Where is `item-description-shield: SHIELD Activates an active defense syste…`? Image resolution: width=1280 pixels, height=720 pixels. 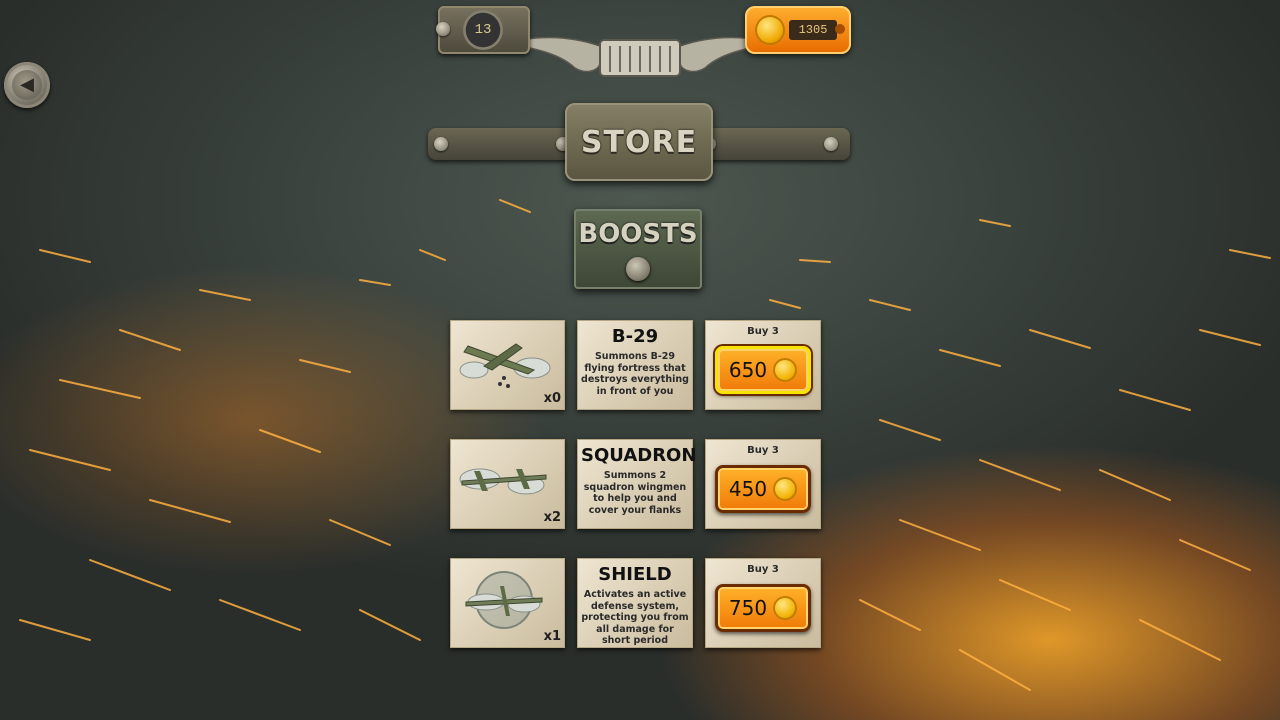 item-description-shield: SHIELD Activates an active defense syste… is located at coordinates (635, 603).